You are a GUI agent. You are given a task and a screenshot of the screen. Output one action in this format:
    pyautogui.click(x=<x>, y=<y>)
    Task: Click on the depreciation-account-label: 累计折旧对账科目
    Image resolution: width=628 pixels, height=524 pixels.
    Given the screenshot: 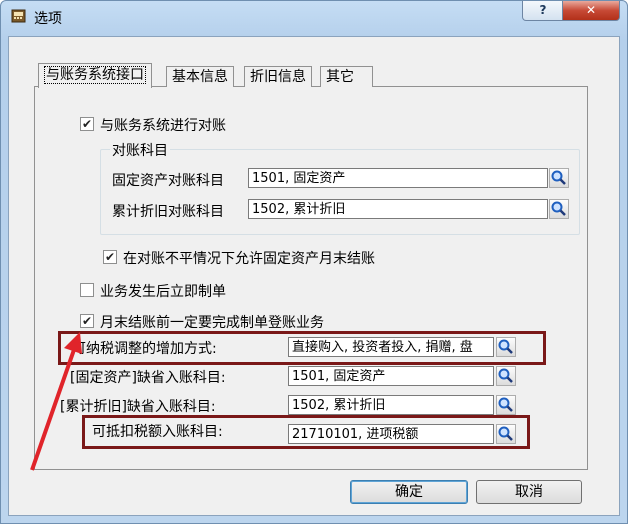 What is the action you would take?
    pyautogui.click(x=168, y=212)
    